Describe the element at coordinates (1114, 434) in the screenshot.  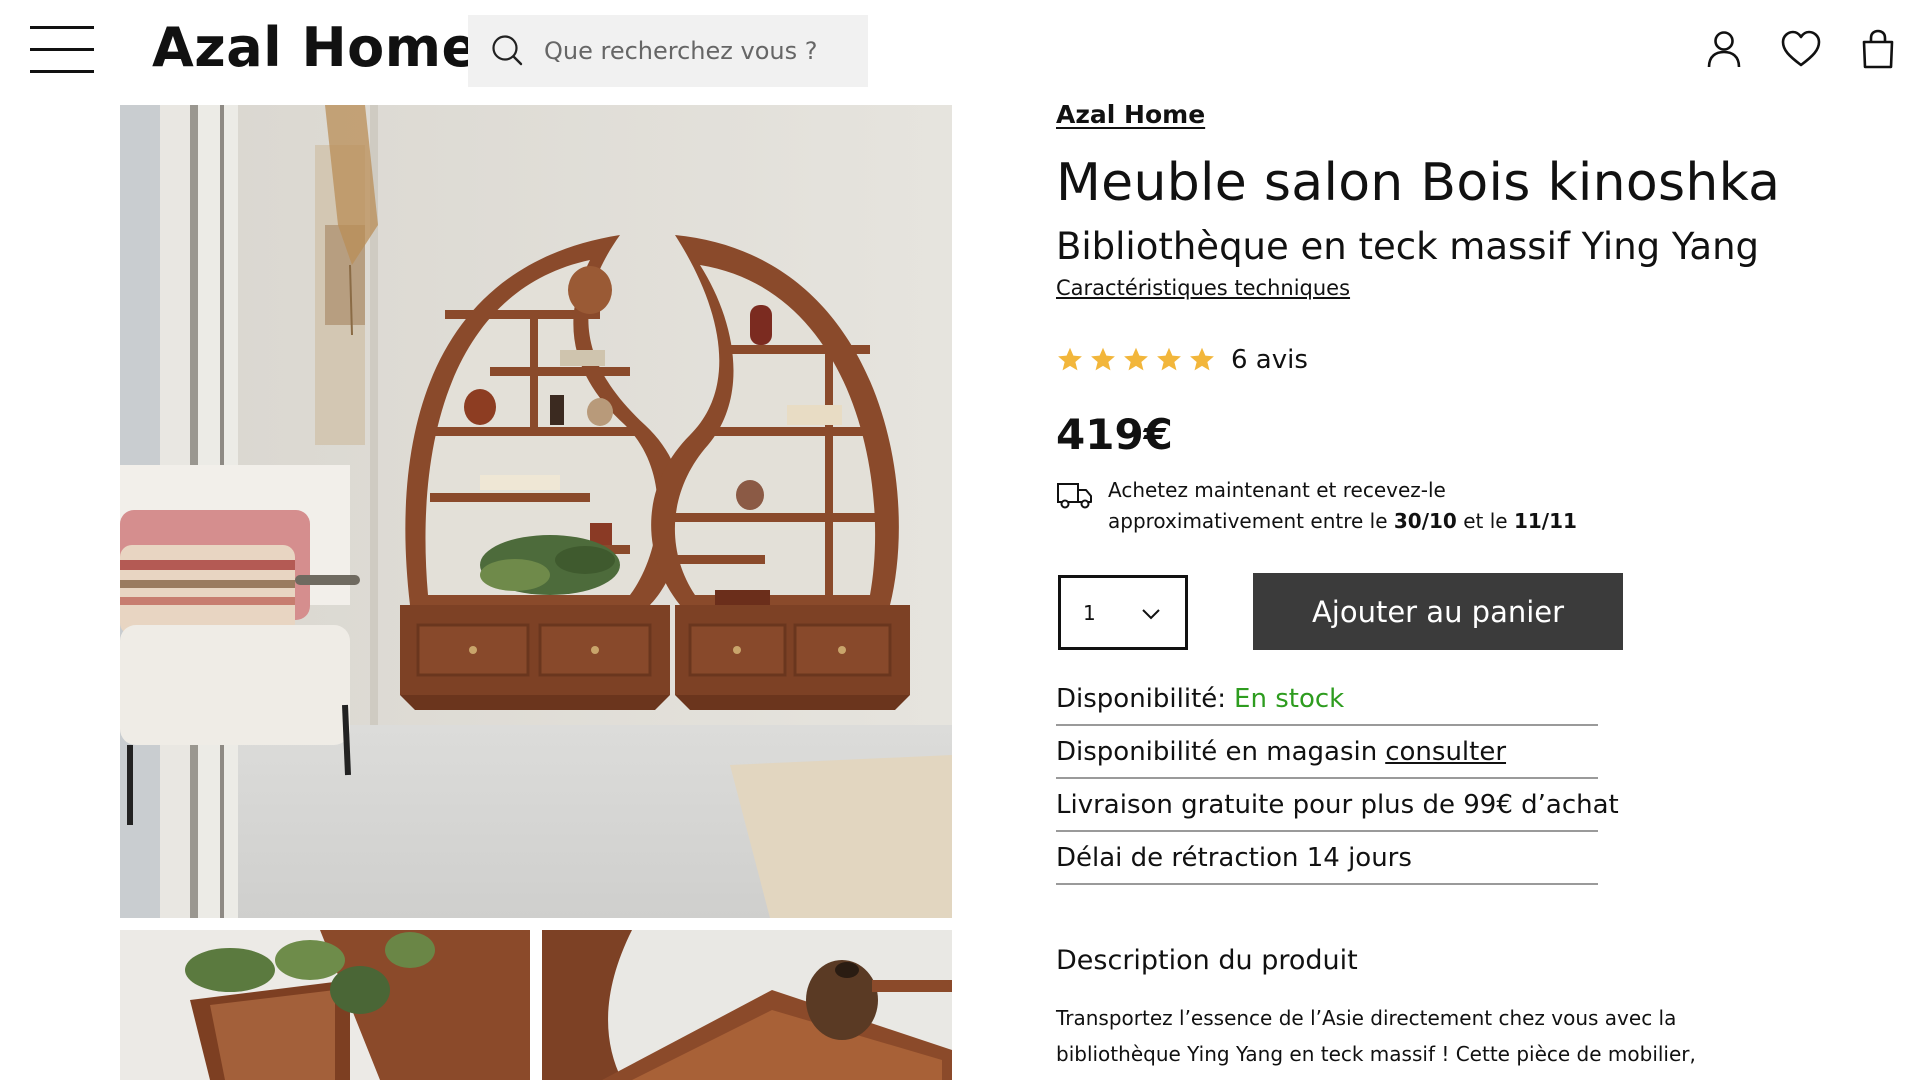
I see `product-price: 419€` at that location.